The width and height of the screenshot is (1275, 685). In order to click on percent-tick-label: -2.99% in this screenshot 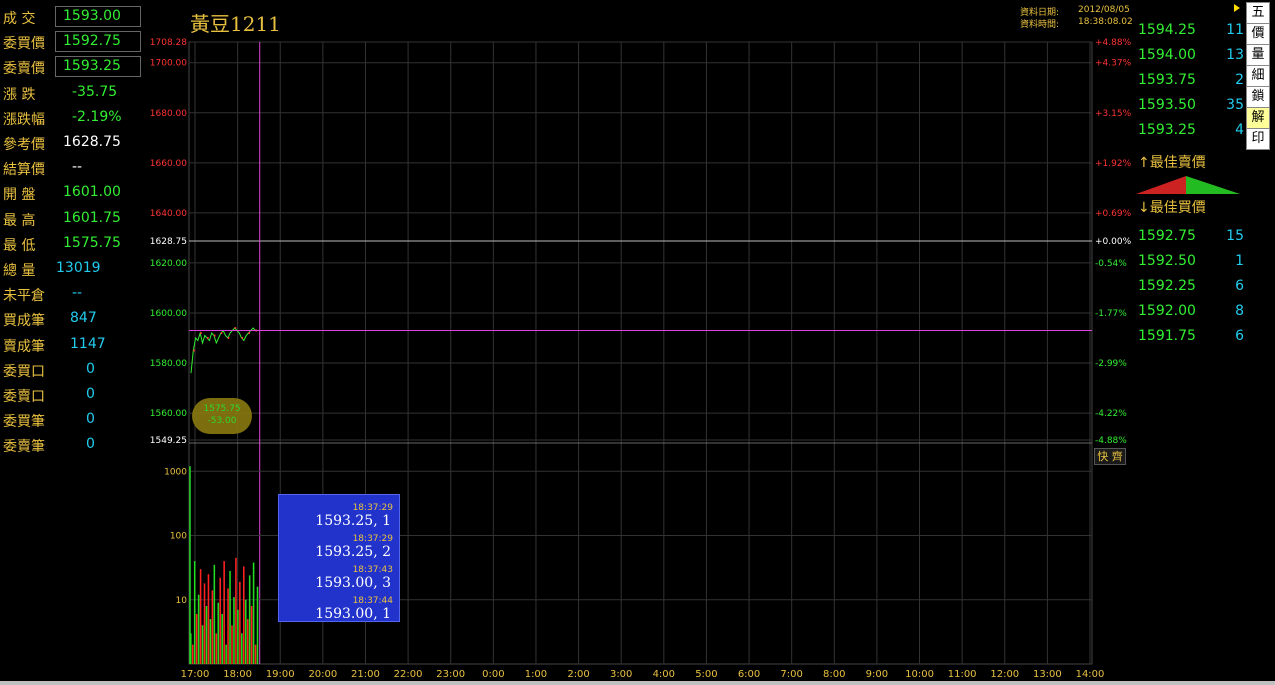, I will do `click(1111, 364)`.